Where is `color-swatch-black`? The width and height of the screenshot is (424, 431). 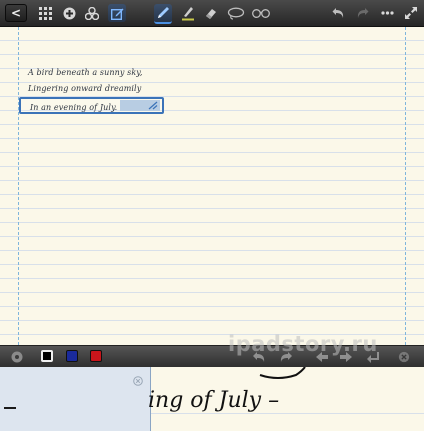
color-swatch-black is located at coordinates (47, 356).